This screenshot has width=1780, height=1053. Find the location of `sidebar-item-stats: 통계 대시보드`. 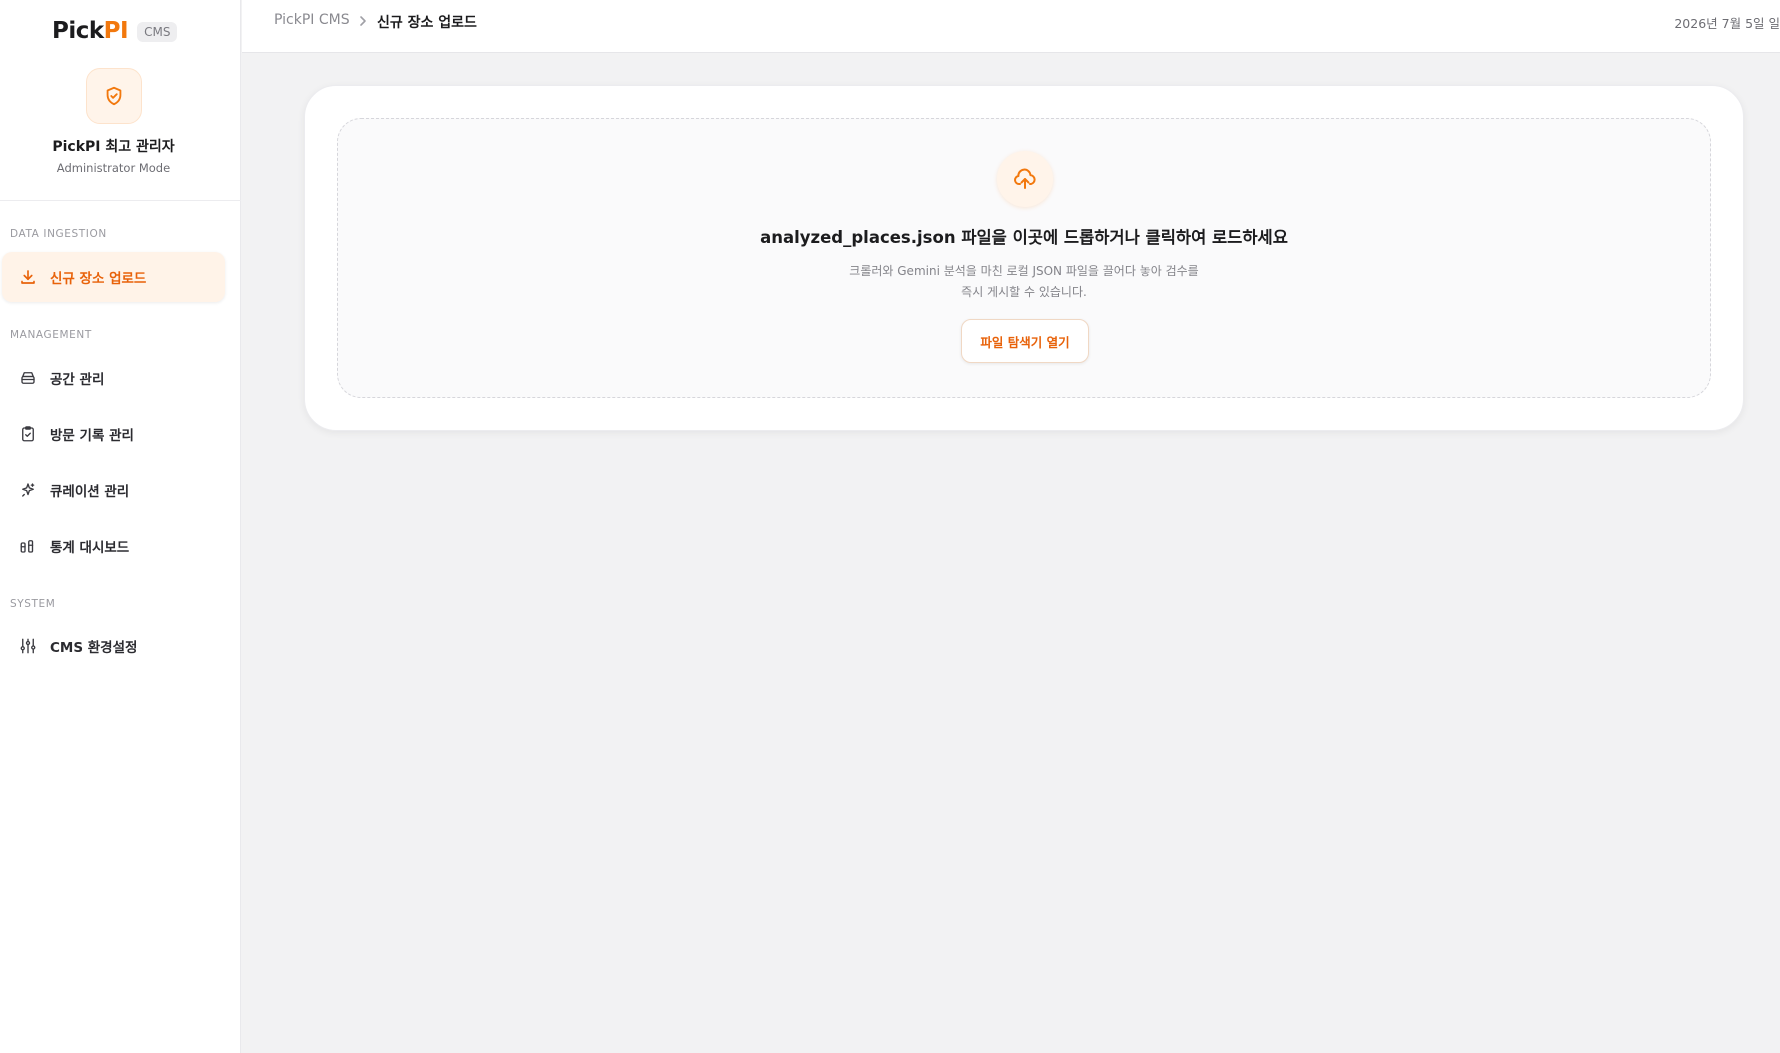

sidebar-item-stats: 통계 대시보드 is located at coordinates (113, 546).